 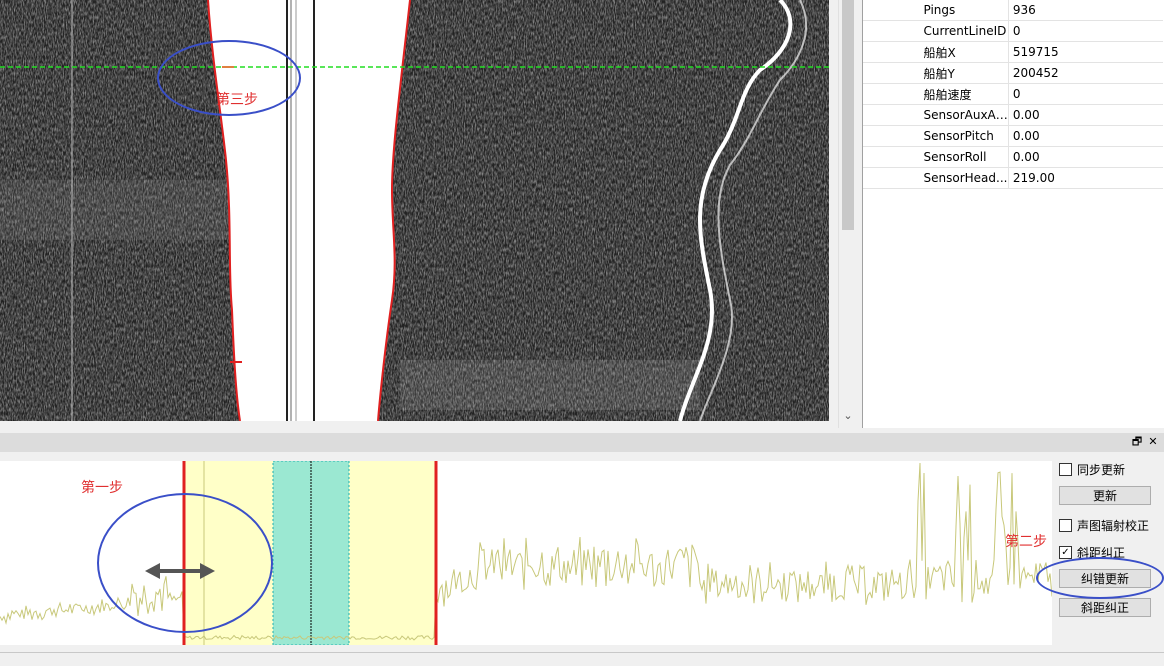 What do you see at coordinates (964, 73) in the screenshot?
I see `property-key: 船舶Y` at bounding box center [964, 73].